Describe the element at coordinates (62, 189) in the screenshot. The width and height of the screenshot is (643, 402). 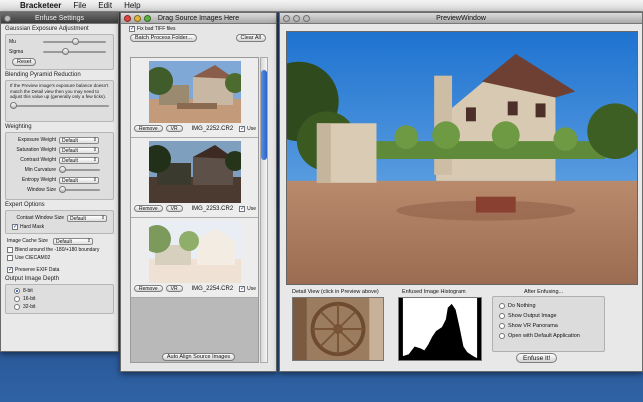
I see `window-size-knob` at that location.